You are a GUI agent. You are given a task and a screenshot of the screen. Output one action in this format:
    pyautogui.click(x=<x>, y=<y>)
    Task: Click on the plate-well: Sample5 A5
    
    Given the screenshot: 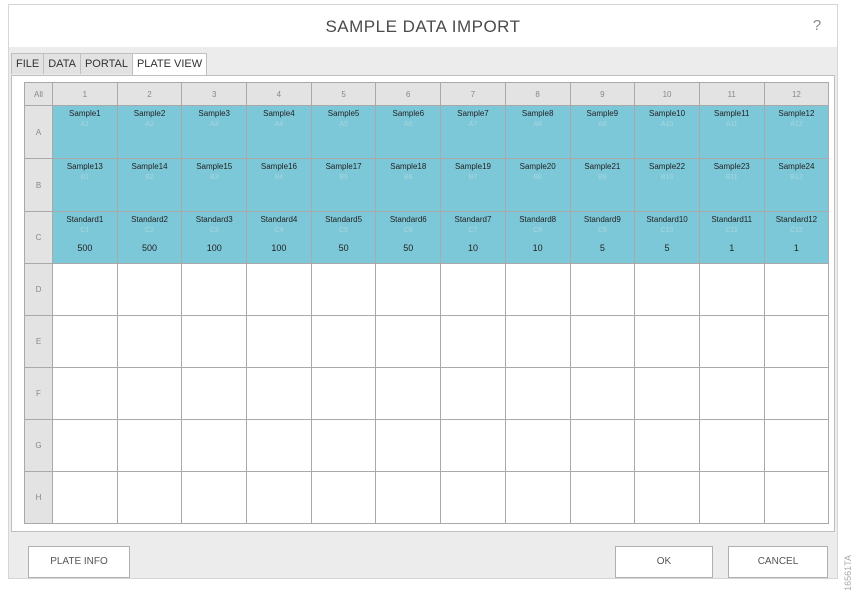 What is the action you would take?
    pyautogui.click(x=343, y=132)
    